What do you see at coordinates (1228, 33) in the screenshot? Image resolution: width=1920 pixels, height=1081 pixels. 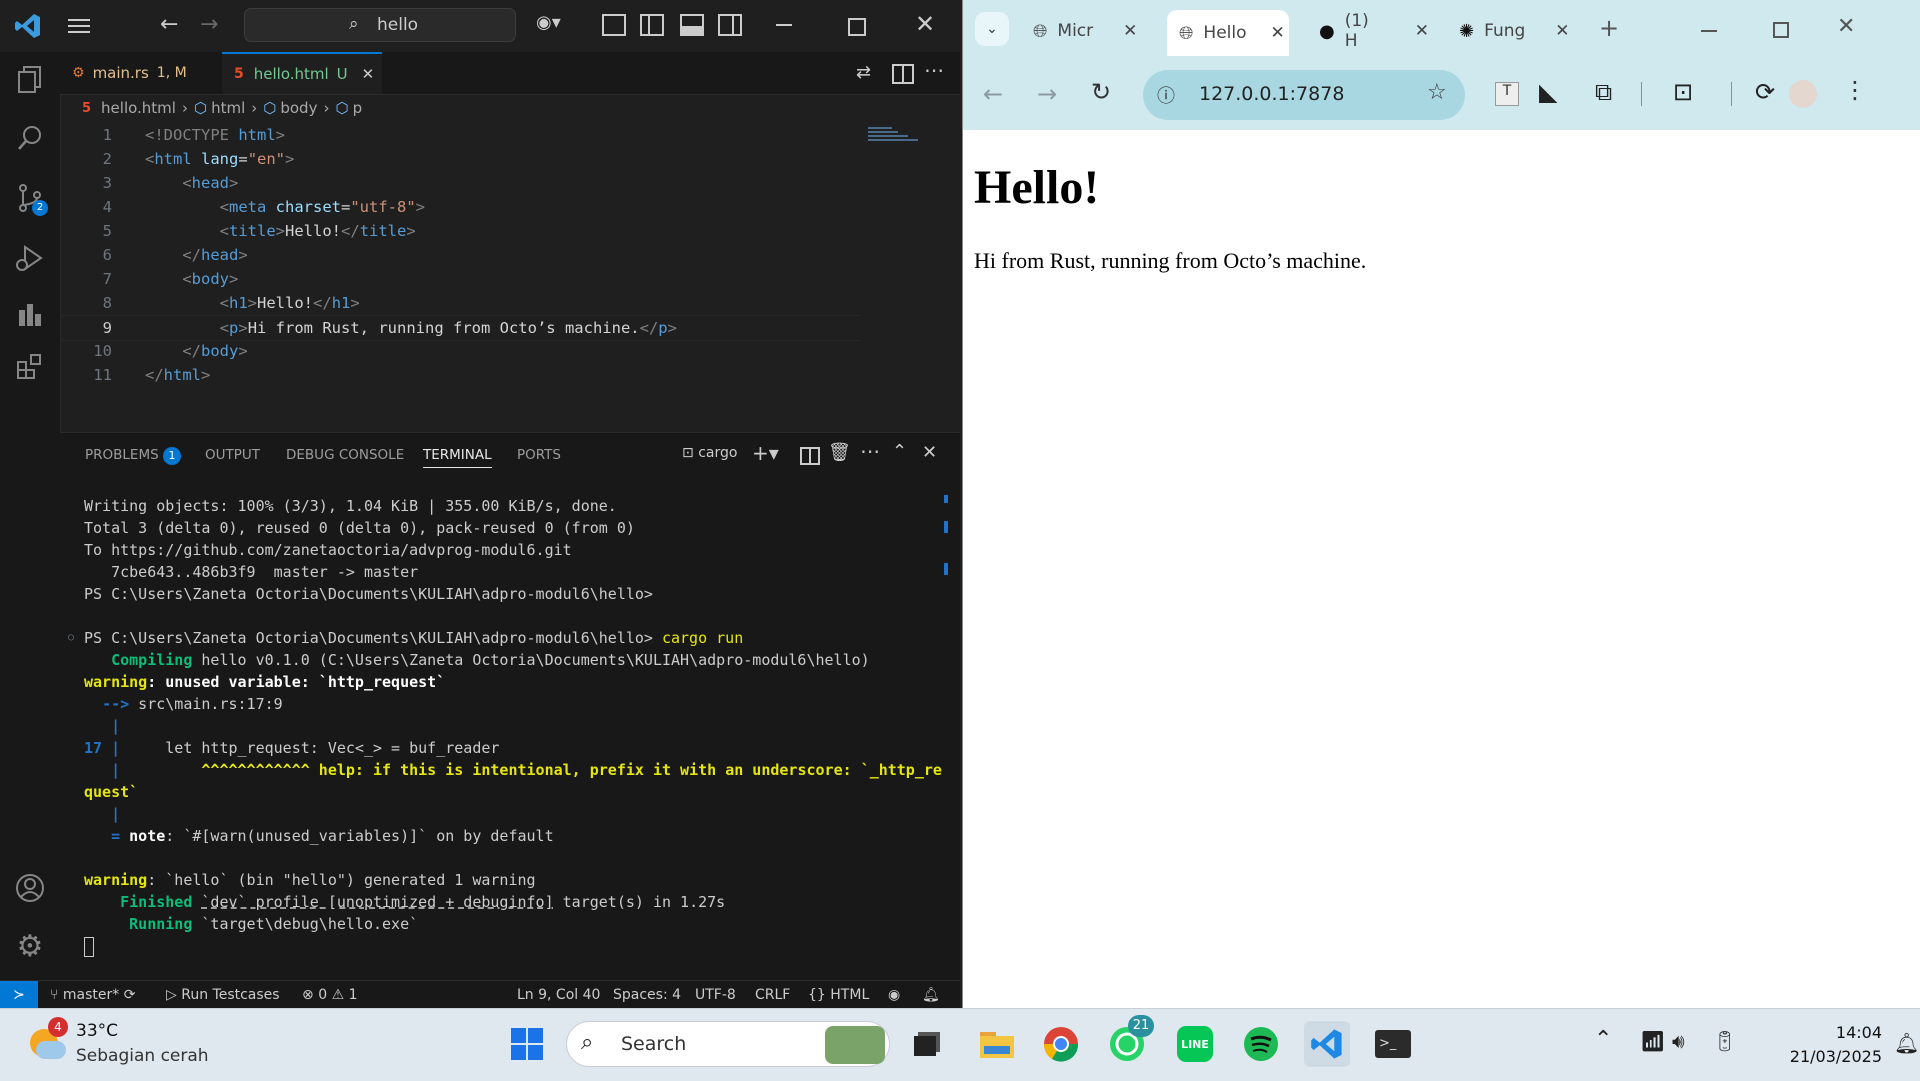 I see `chrome-tab-active: 🌐︎ Hello ✕` at bounding box center [1228, 33].